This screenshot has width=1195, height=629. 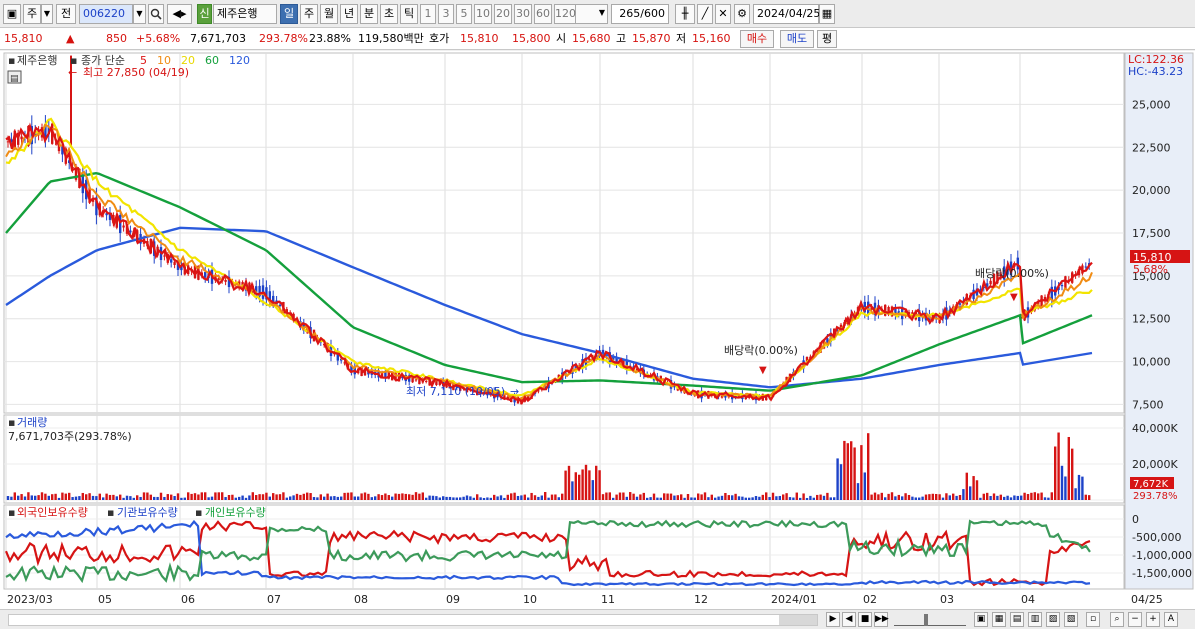 I want to click on interval-number-button: 20, so click(x=503, y=14).